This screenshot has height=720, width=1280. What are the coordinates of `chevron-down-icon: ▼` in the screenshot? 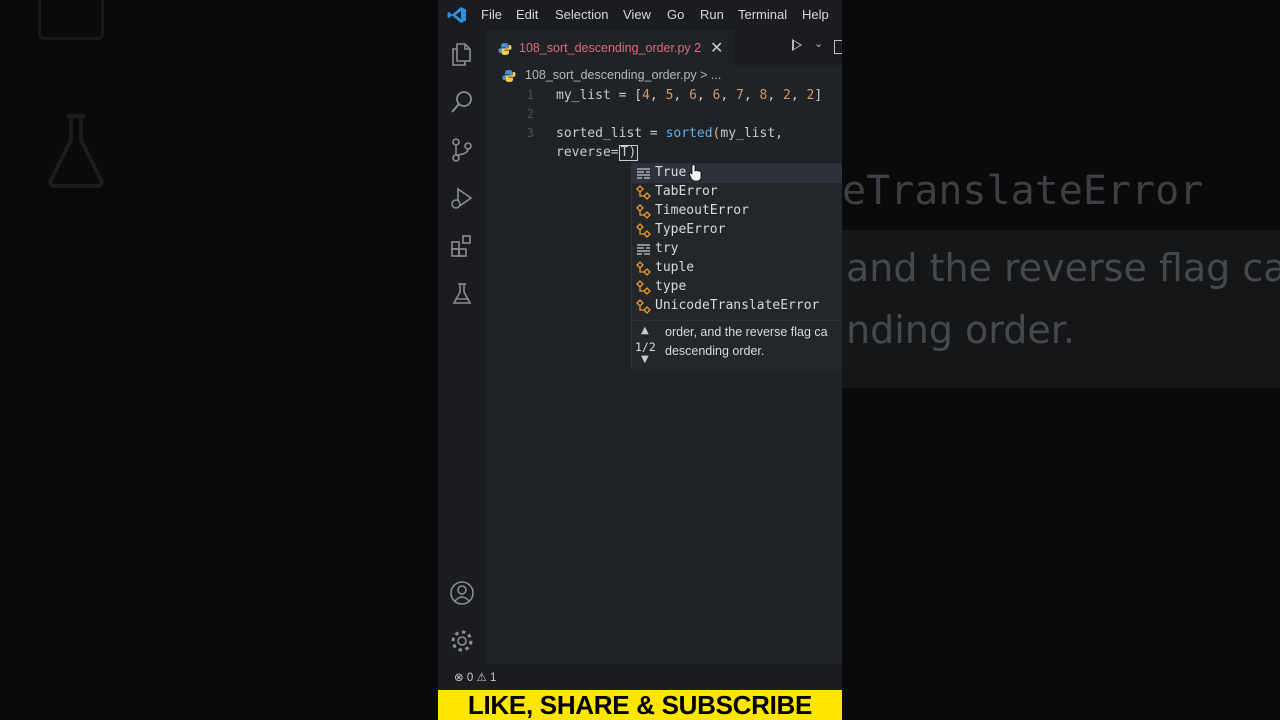 It's located at (645, 359).